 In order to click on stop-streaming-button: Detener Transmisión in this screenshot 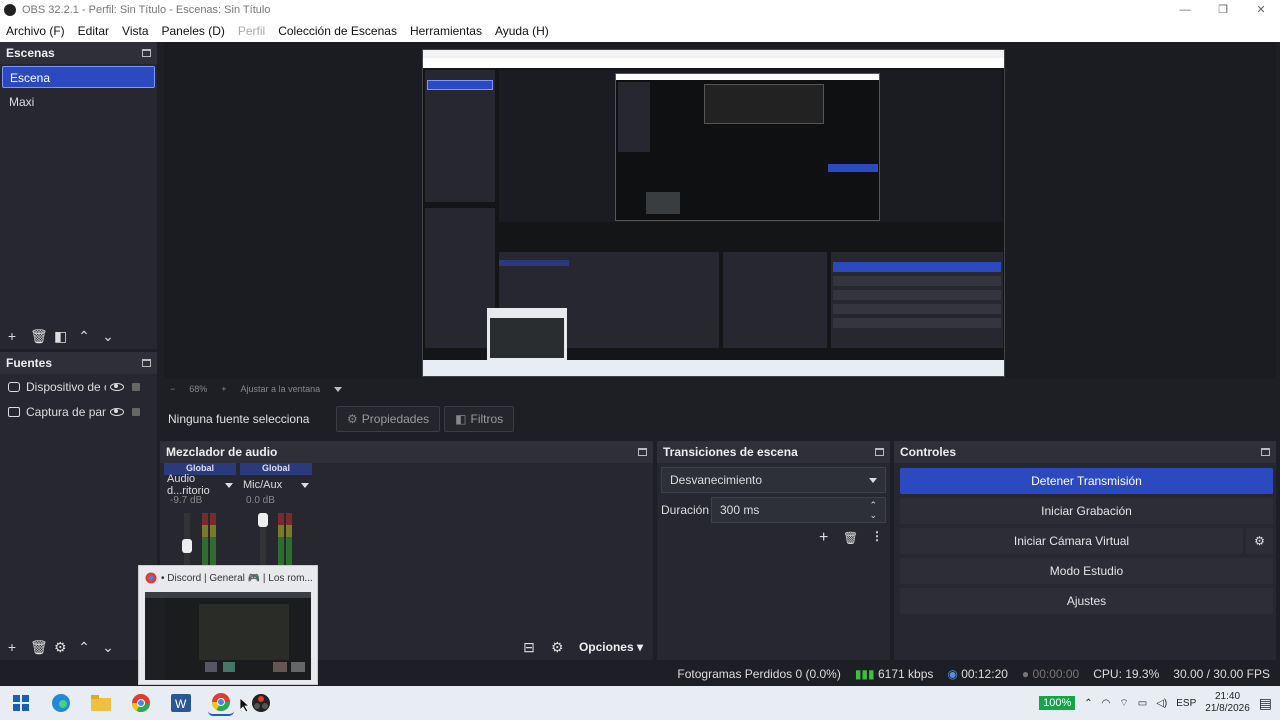, I will do `click(1086, 481)`.